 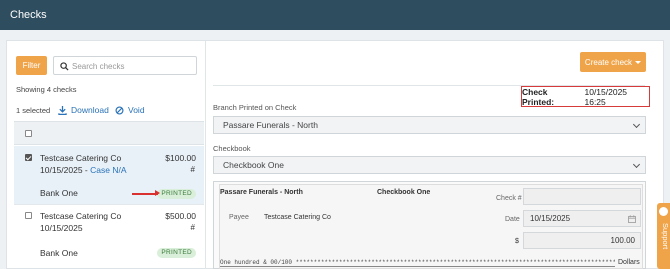 What do you see at coordinates (404, 192) in the screenshot?
I see `check-checkbook: Checkbook One` at bounding box center [404, 192].